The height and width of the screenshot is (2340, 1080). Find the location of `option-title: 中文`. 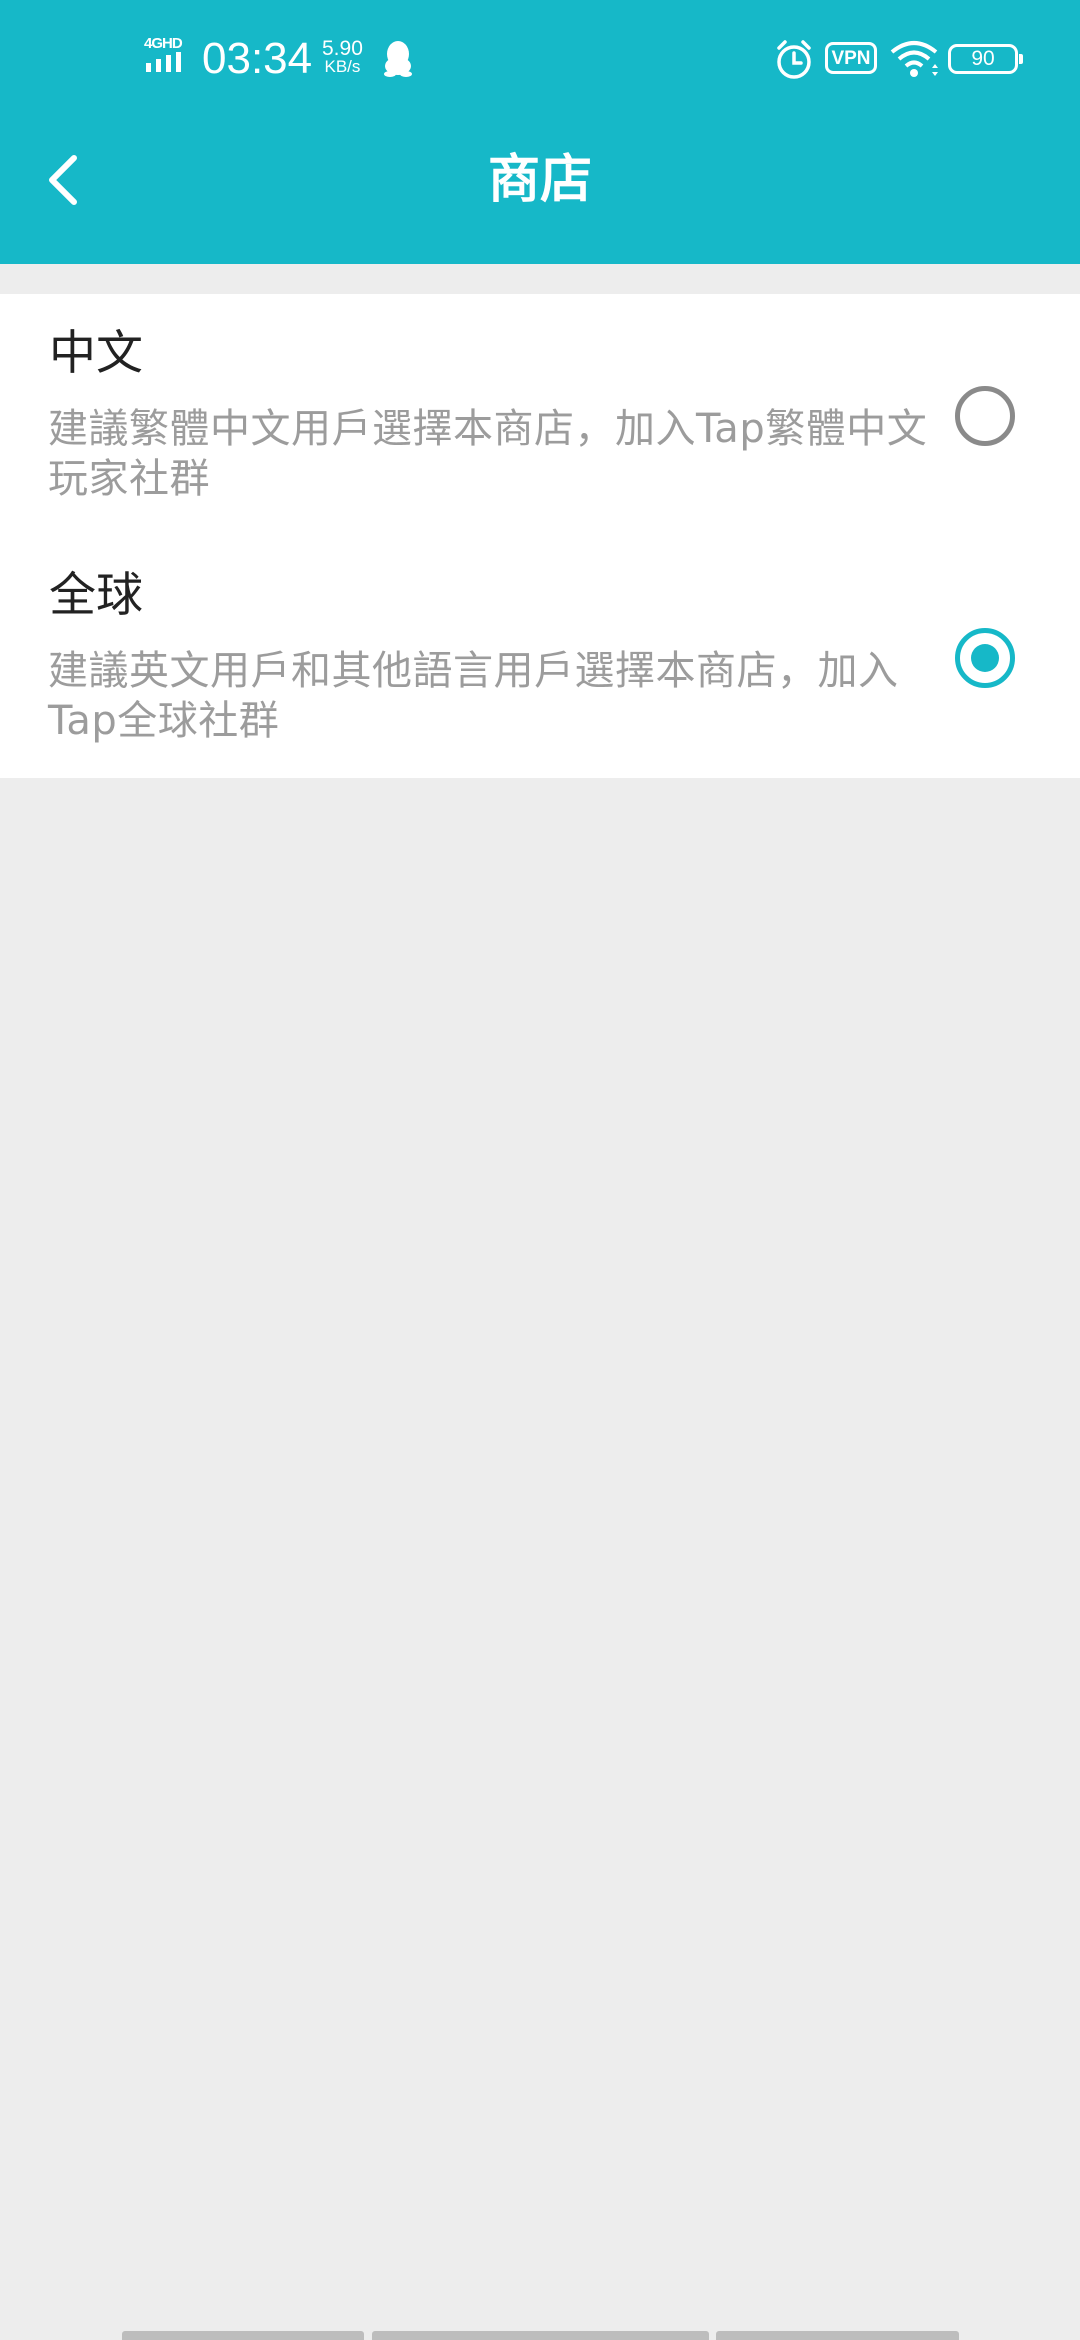

option-title: 中文 is located at coordinates (96, 353).